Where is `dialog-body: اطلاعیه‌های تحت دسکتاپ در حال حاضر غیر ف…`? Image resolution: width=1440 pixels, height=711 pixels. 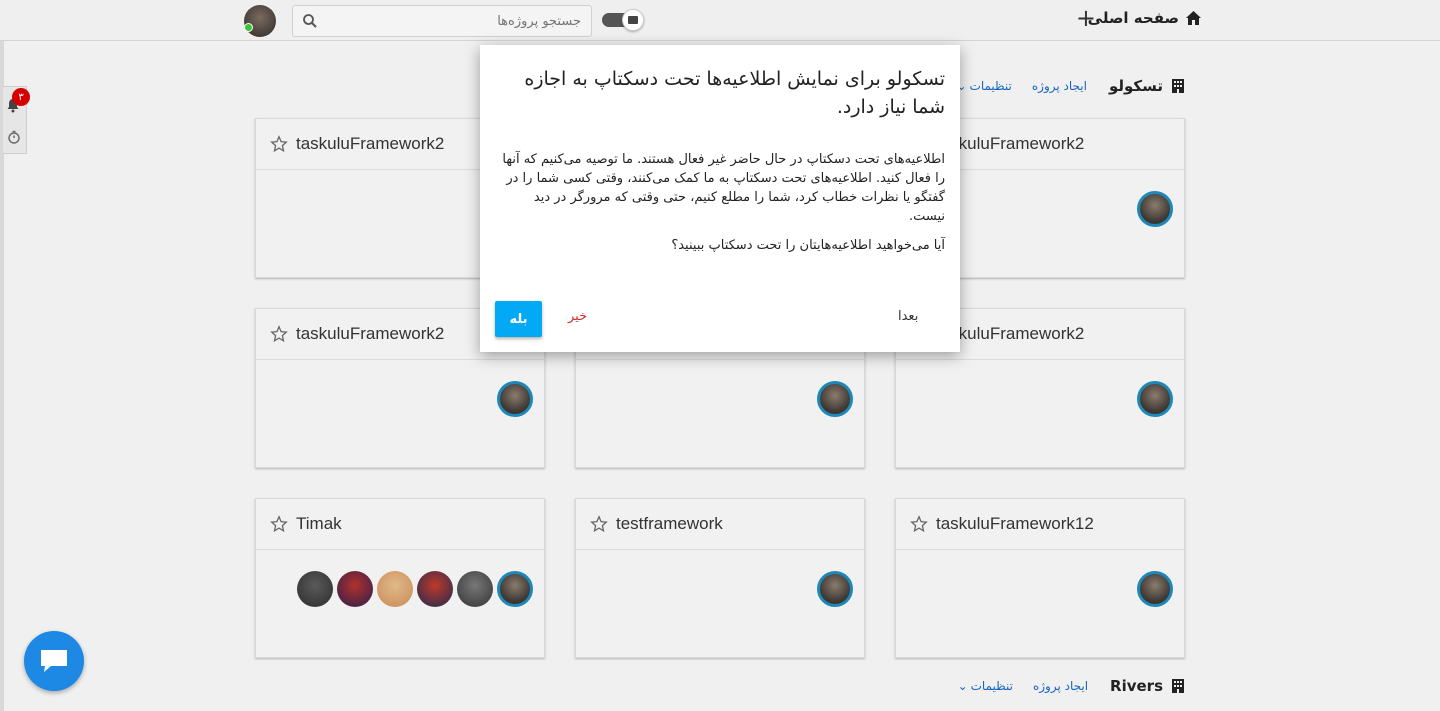
dialog-body: اطلاعیه‌های تحت دسکتاپ در حال حاضر غیر ف… is located at coordinates (723, 188).